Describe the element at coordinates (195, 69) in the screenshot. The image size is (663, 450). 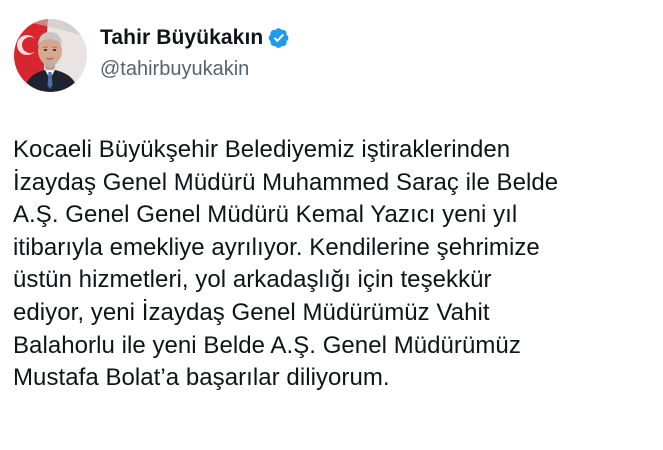
I see `author-handle: @tahirbuyukakin` at that location.